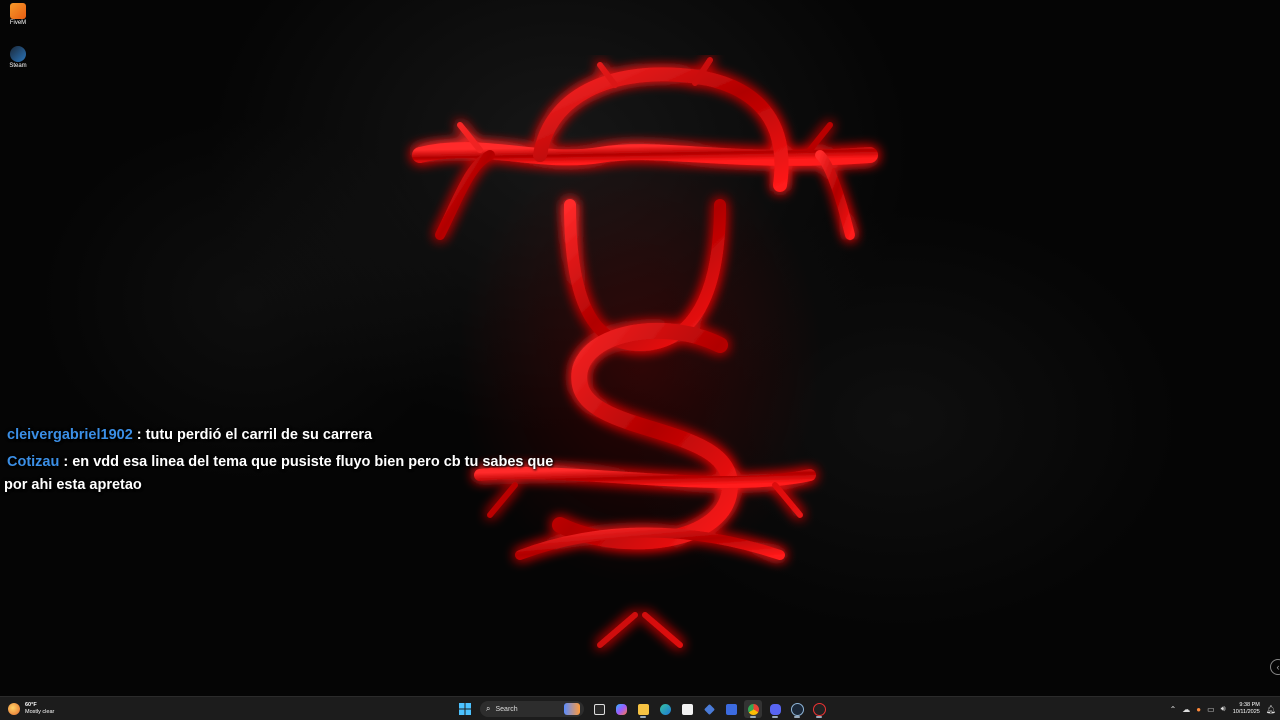  What do you see at coordinates (488, 708) in the screenshot?
I see `search-icon: ⌕` at bounding box center [488, 708].